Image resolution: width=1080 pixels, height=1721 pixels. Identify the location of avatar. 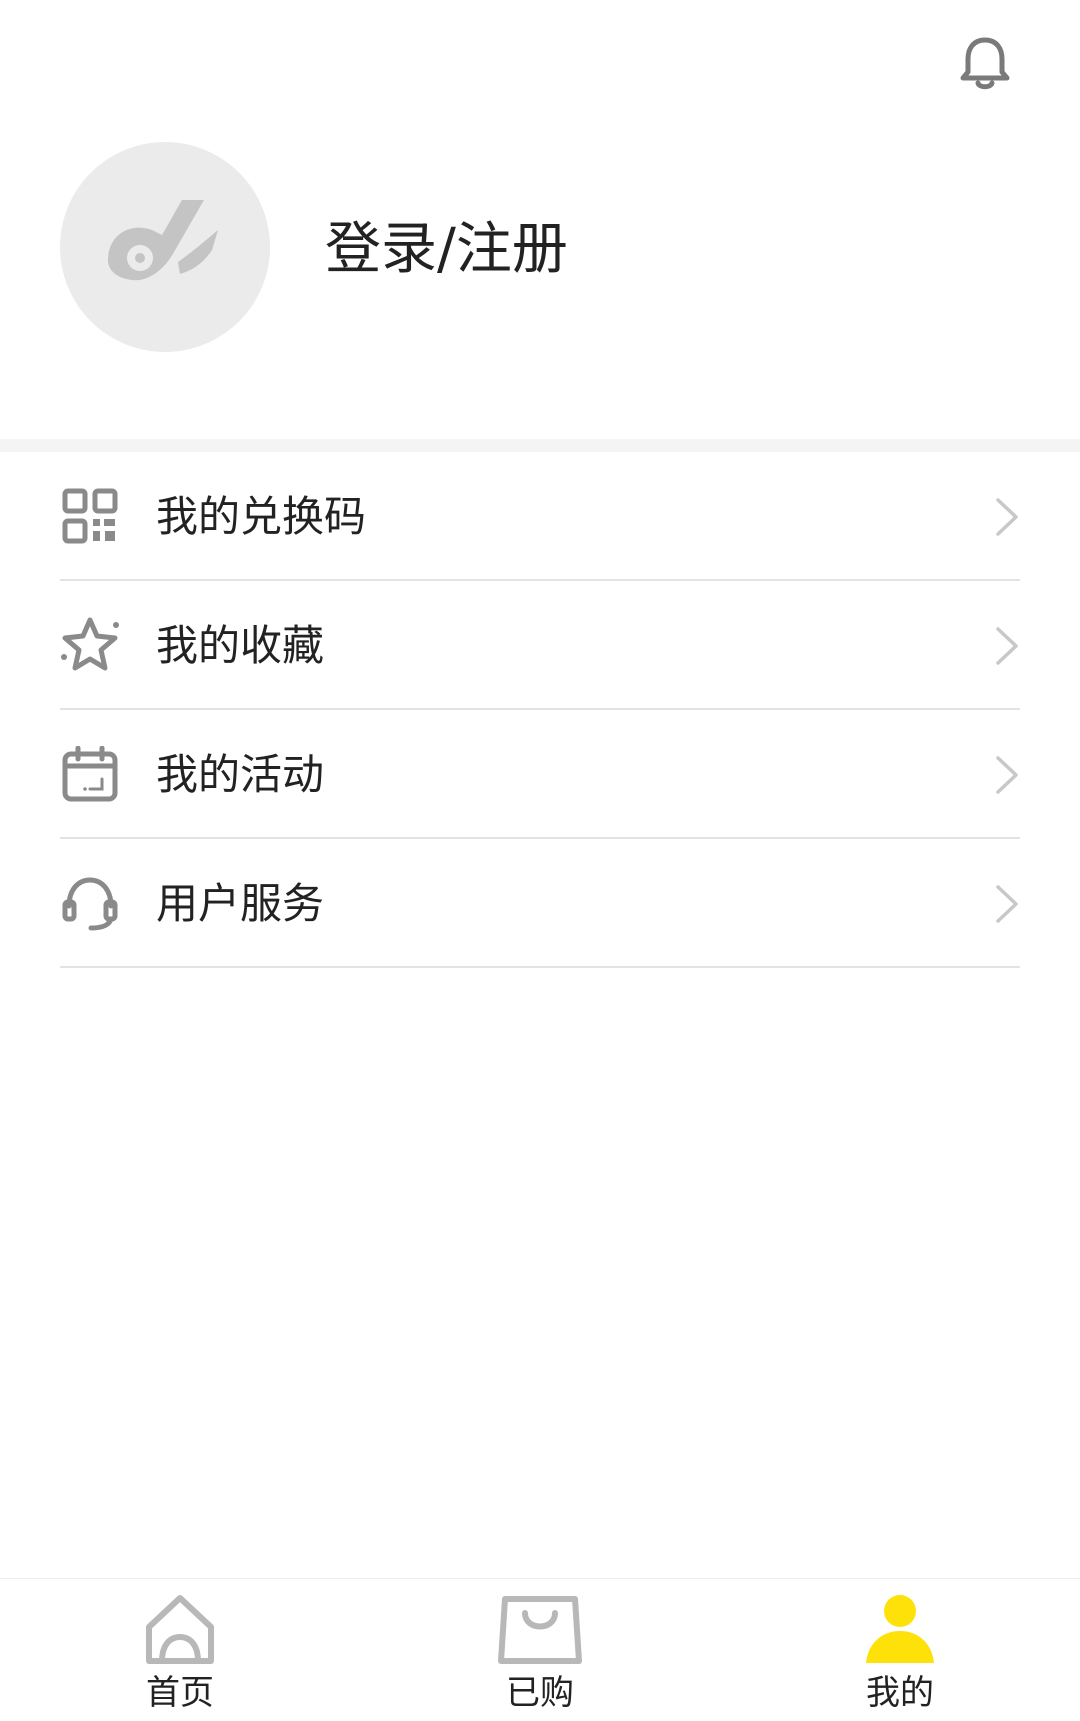
(165, 247).